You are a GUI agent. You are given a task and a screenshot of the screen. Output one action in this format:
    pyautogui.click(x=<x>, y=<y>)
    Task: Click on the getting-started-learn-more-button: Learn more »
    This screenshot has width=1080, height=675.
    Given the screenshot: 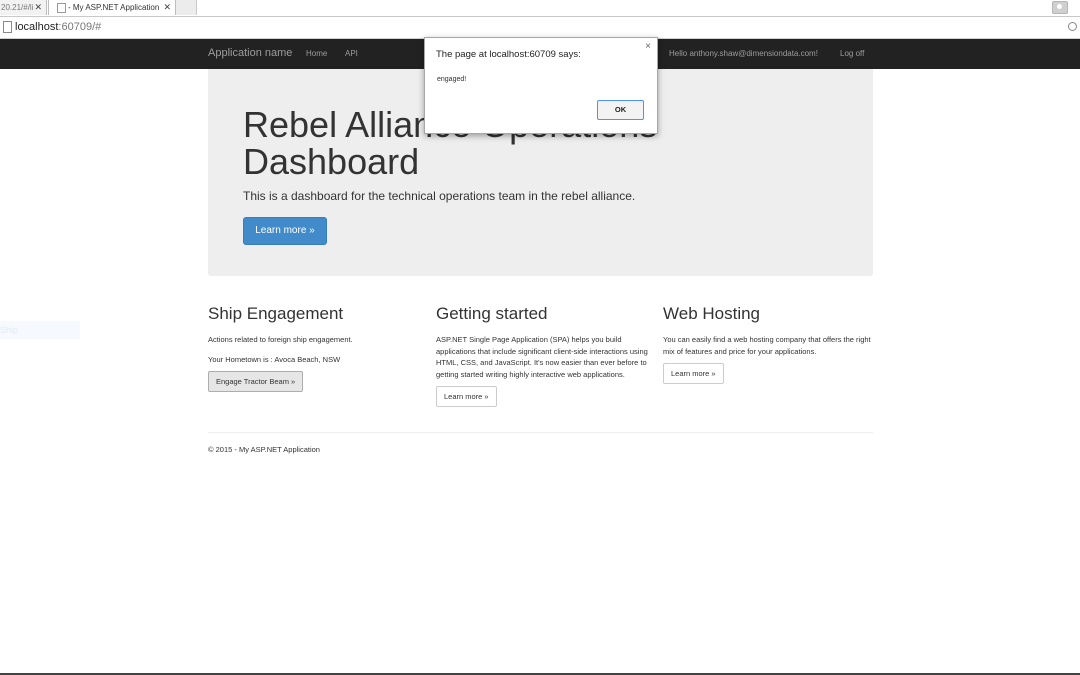 What is the action you would take?
    pyautogui.click(x=466, y=396)
    